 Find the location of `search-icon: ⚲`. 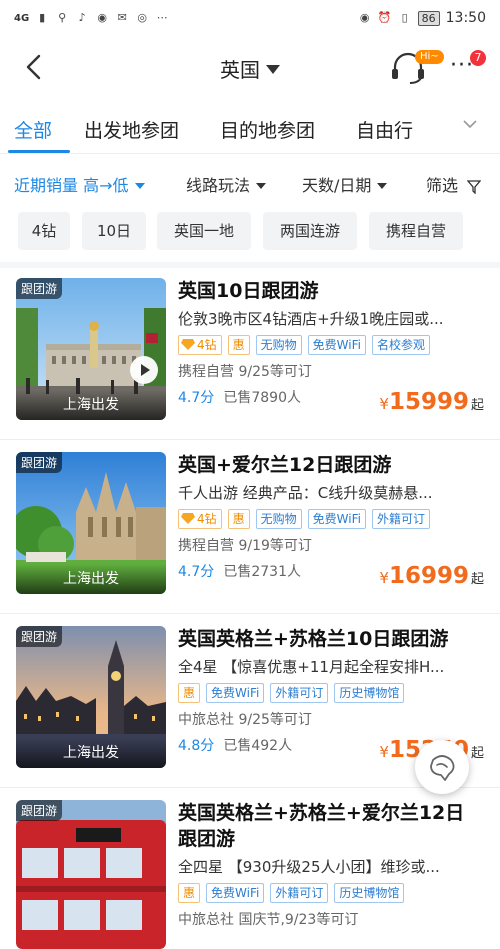

search-icon: ⚲ is located at coordinates (62, 17).